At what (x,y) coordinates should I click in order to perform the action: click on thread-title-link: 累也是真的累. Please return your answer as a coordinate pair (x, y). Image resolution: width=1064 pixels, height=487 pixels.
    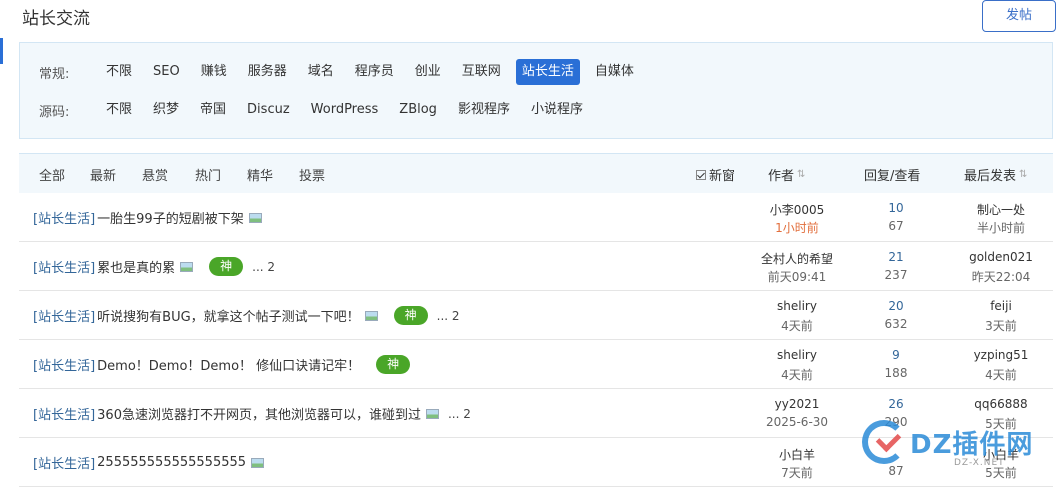
    Looking at the image, I should click on (136, 266).